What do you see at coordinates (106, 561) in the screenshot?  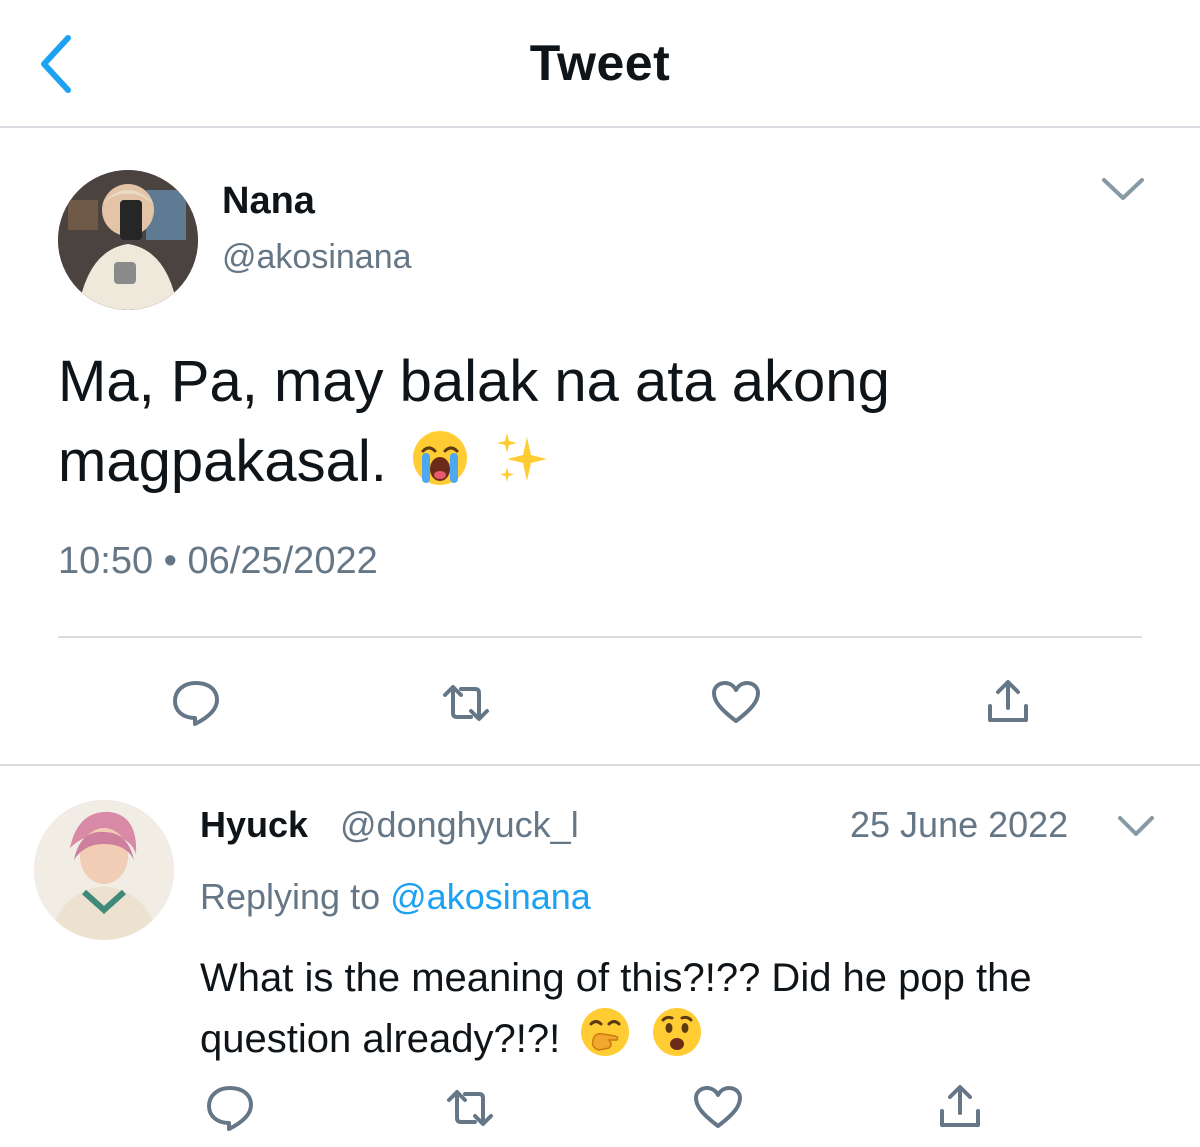 I see `tweet-time: 10:50` at bounding box center [106, 561].